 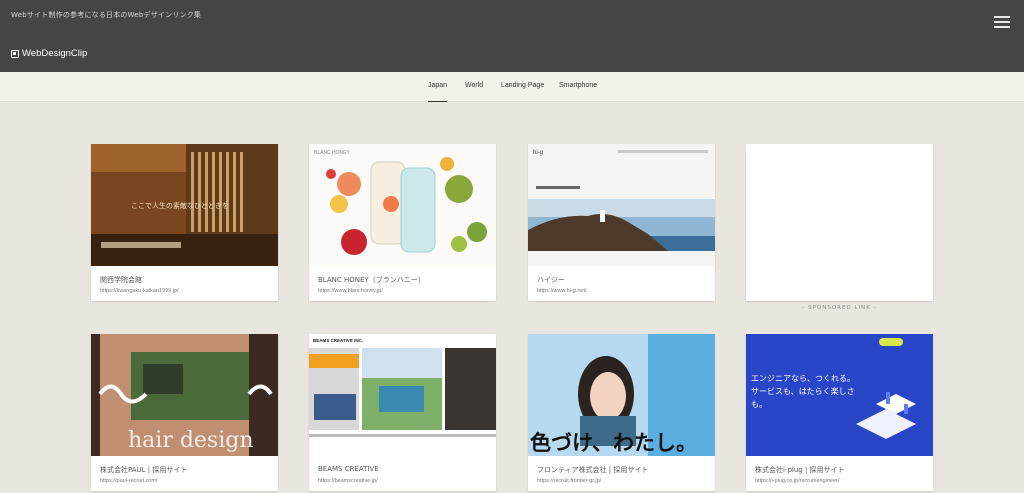 I want to click on tab-world: World, so click(x=474, y=87).